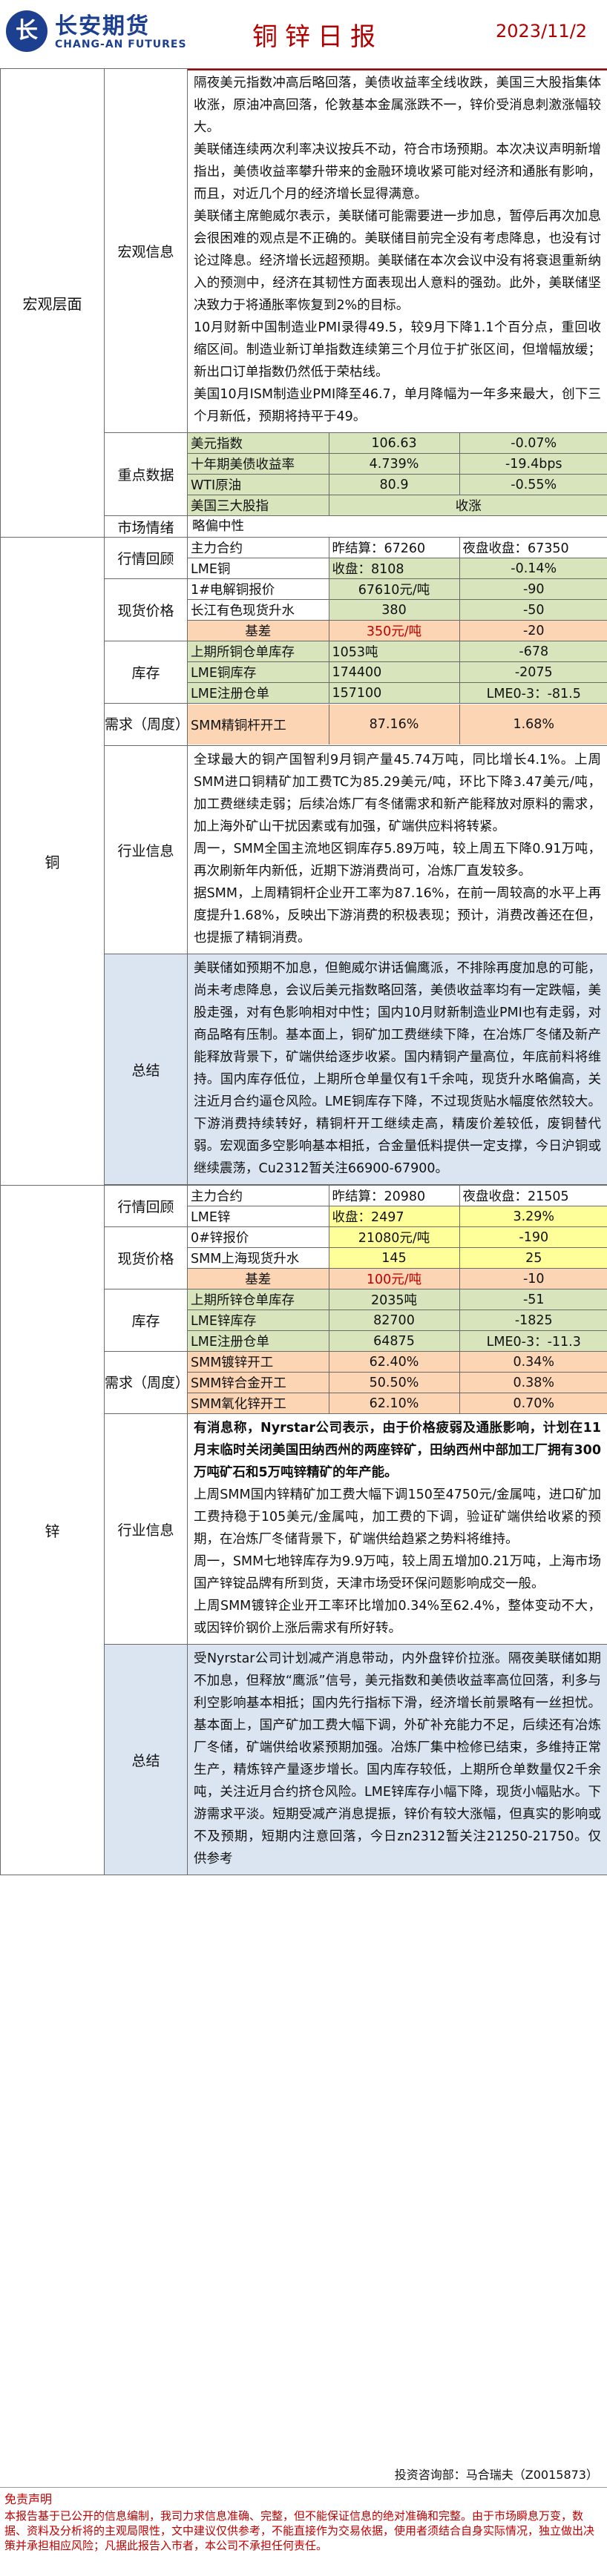 This screenshot has width=607, height=2576. I want to click on copper-stock-label: 库存, so click(146, 672).